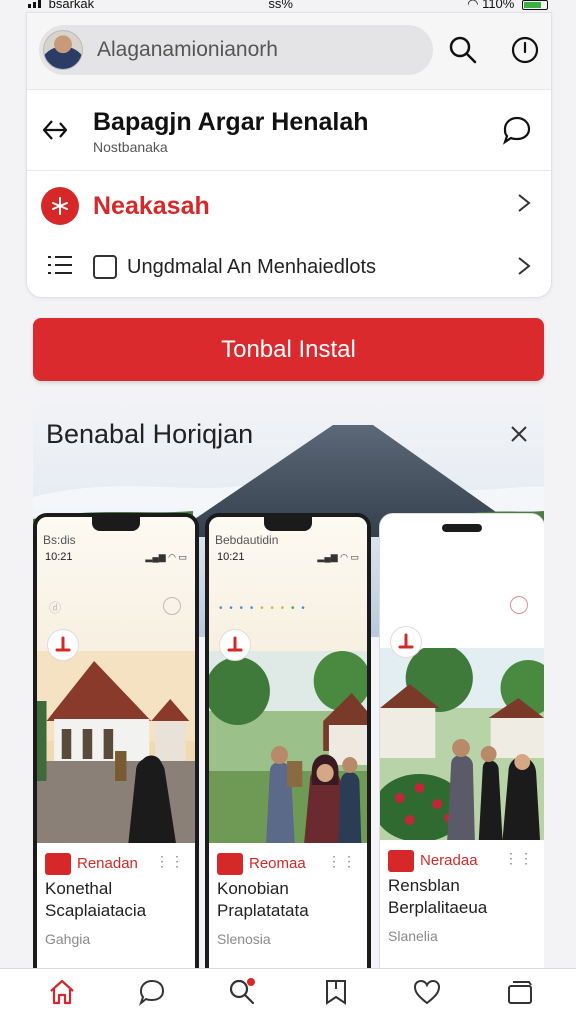 Image resolution: width=576 pixels, height=1024 pixels. What do you see at coordinates (71, 5) in the screenshot?
I see `carrier-name: bsarkak` at bounding box center [71, 5].